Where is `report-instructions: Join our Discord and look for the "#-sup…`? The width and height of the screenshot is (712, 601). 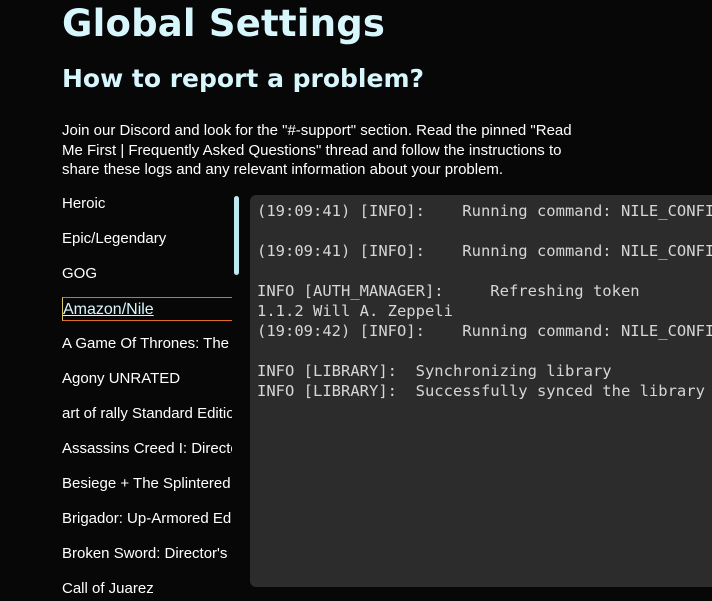
report-instructions: Join our Discord and look for the "#-sup… is located at coordinates (317, 150).